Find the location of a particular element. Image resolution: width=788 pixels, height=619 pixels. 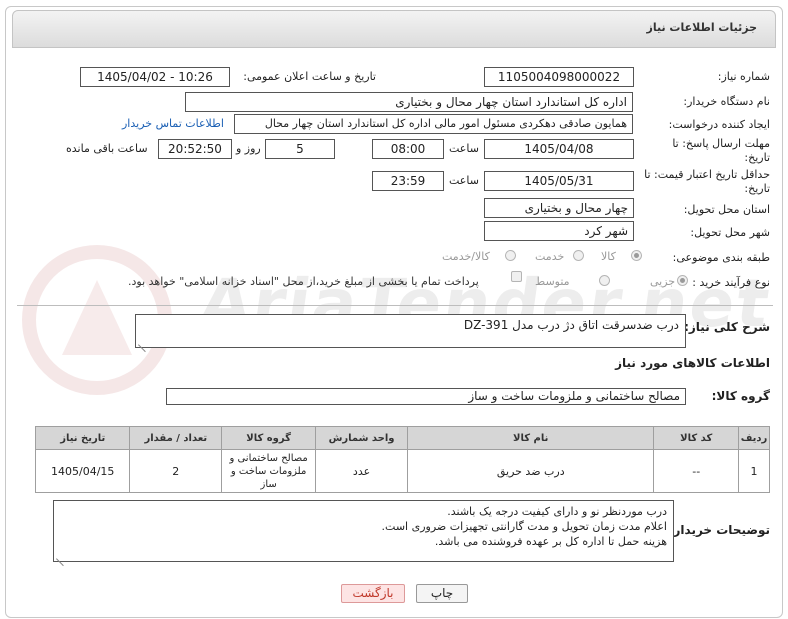

category-option-service: خدمت is located at coordinates (550, 256).